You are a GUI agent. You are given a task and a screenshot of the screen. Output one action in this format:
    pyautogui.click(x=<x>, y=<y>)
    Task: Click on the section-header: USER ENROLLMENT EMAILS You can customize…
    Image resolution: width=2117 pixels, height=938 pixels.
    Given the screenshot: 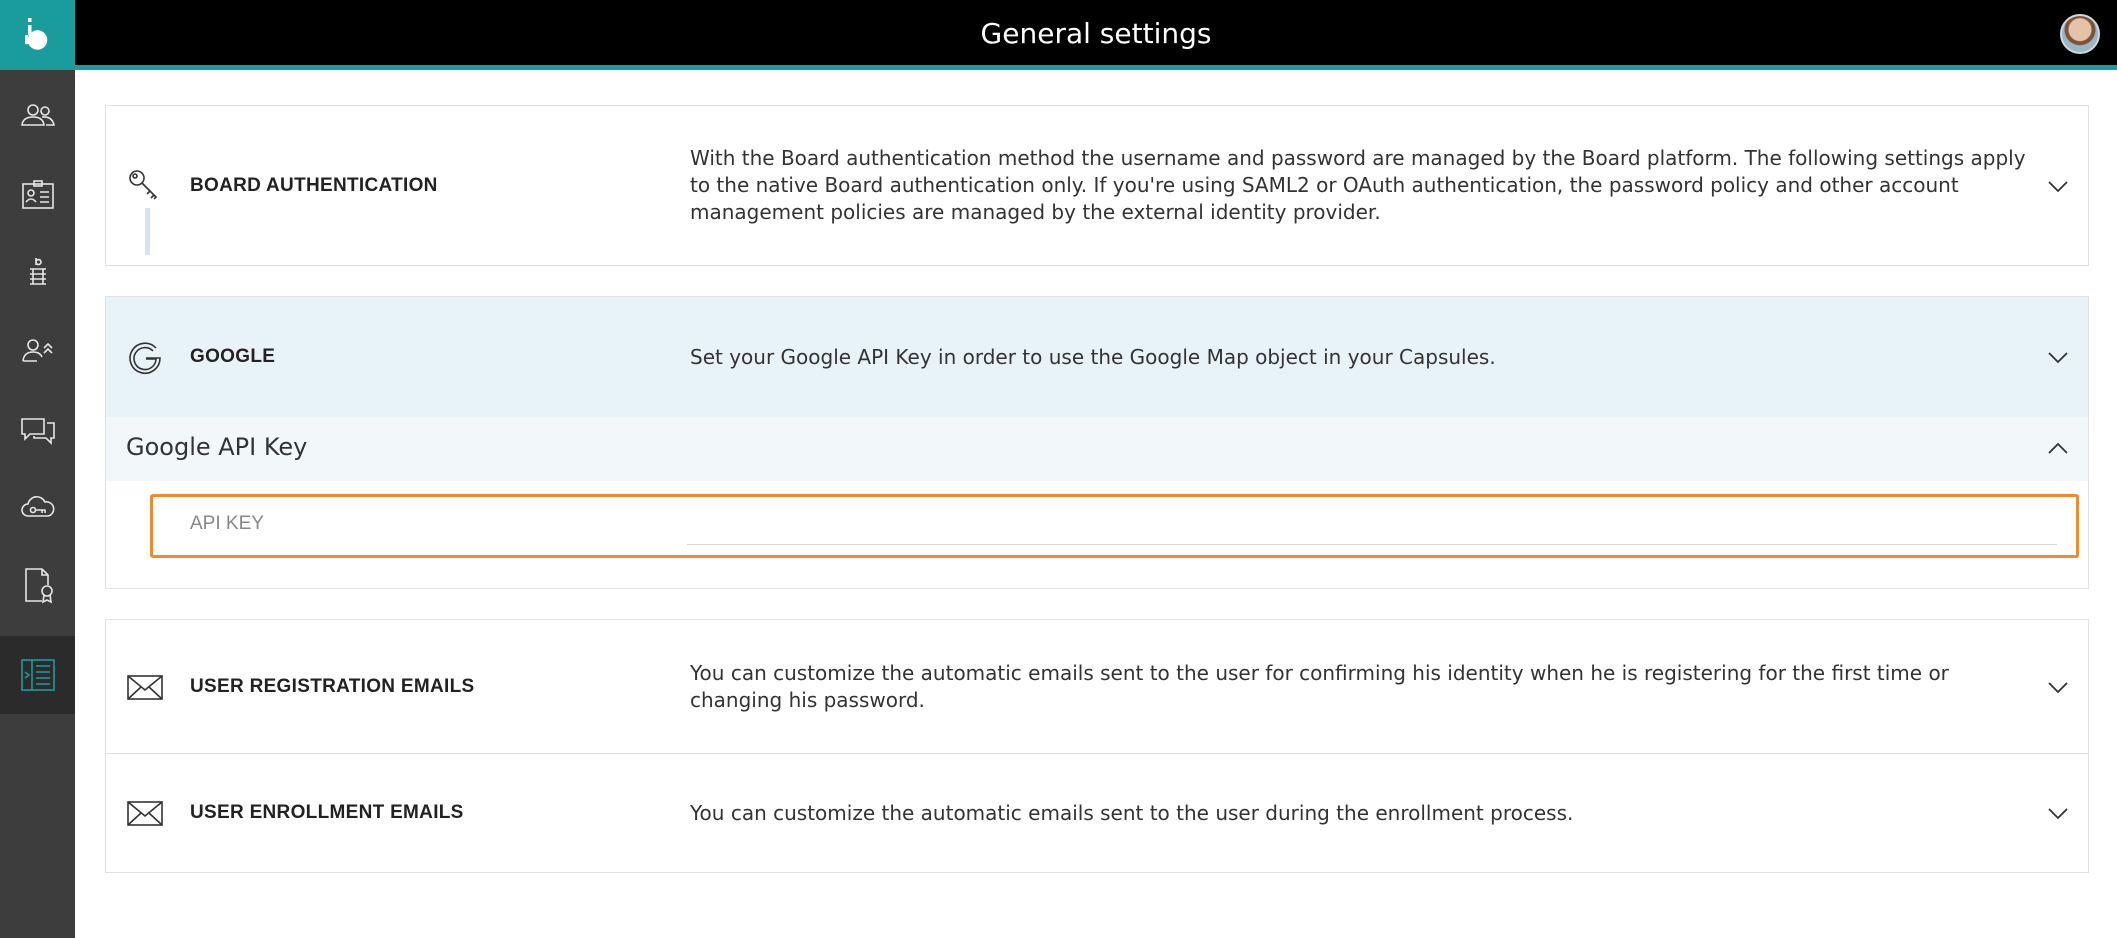 What is the action you would take?
    pyautogui.click(x=1097, y=813)
    